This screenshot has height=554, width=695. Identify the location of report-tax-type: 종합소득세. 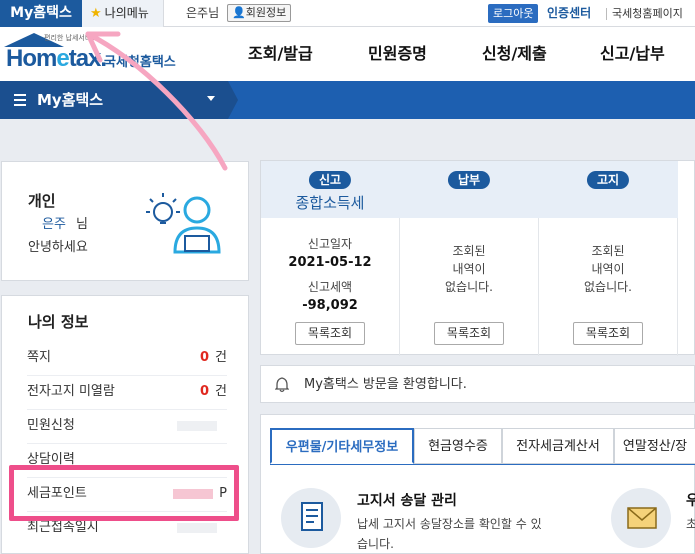
(330, 203).